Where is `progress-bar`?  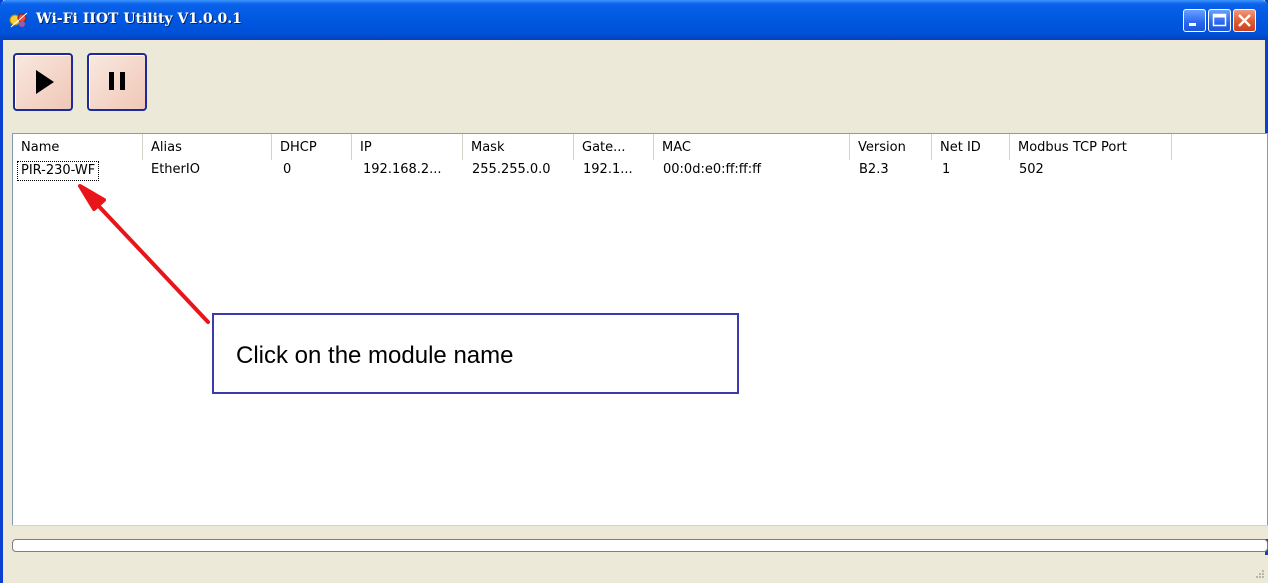
progress-bar is located at coordinates (640, 545).